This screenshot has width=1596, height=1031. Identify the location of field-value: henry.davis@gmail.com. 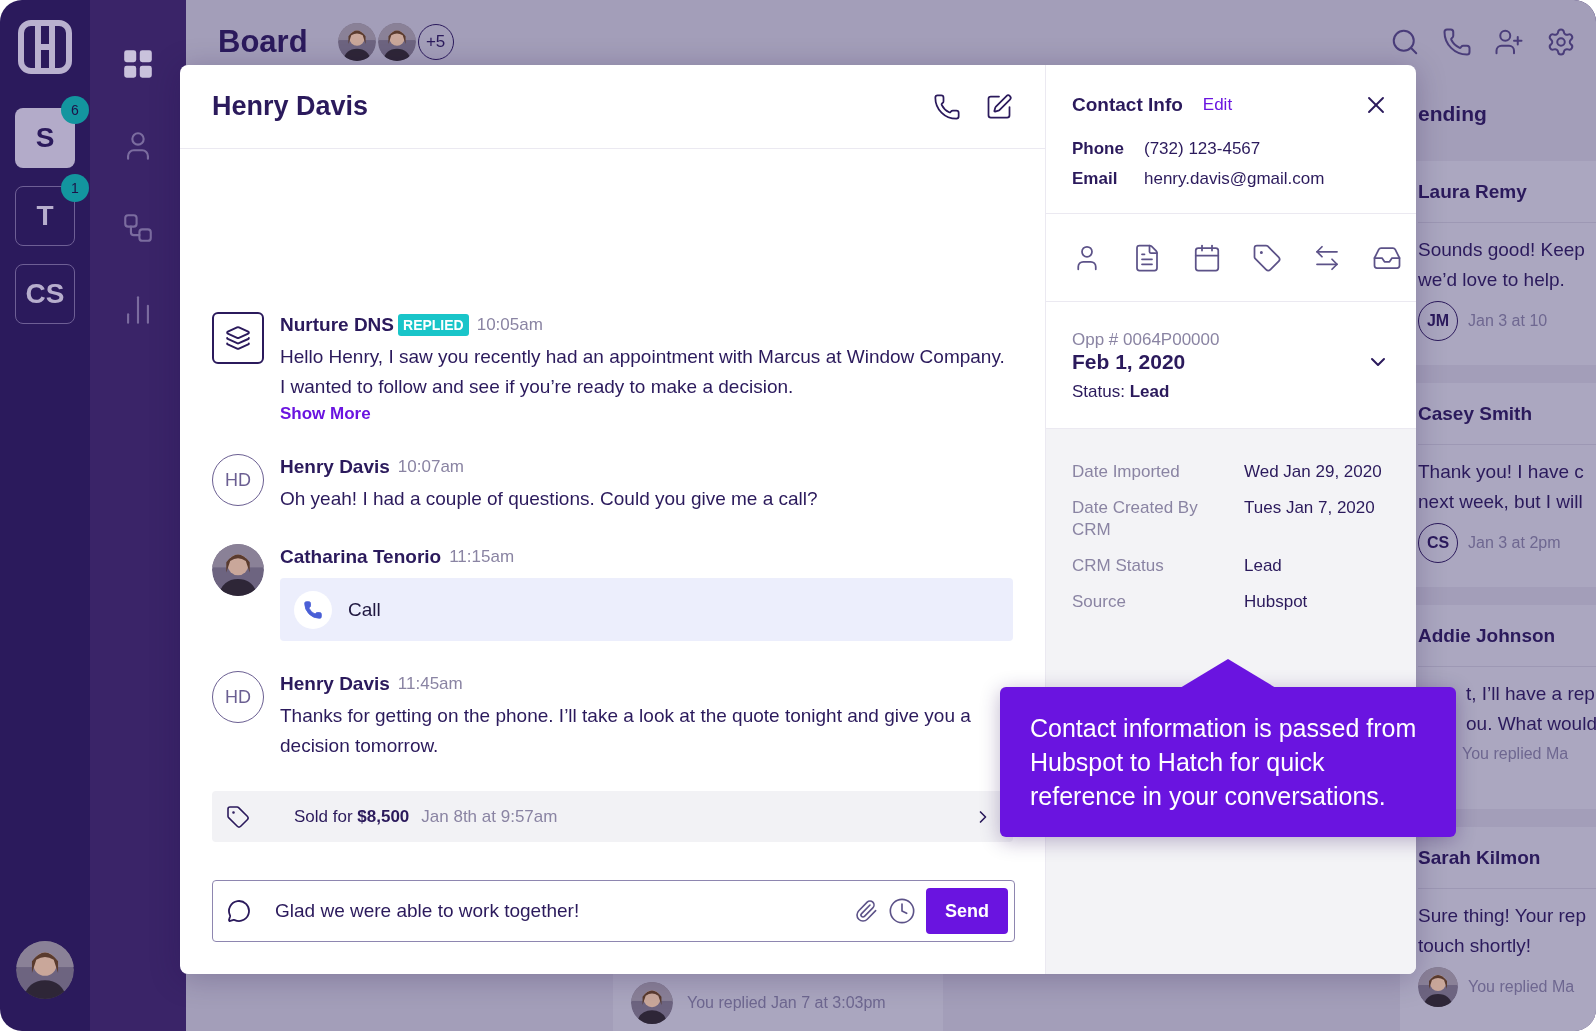
(1235, 179).